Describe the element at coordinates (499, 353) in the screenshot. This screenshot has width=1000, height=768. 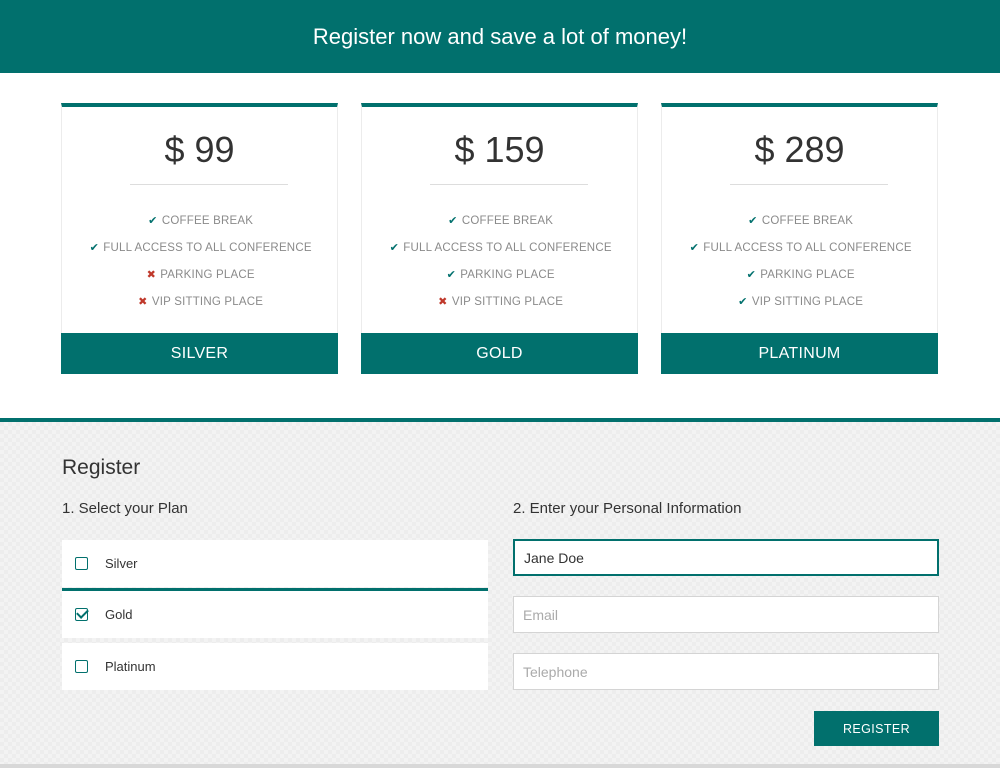
I see `gold-plan-button: GOLD` at that location.